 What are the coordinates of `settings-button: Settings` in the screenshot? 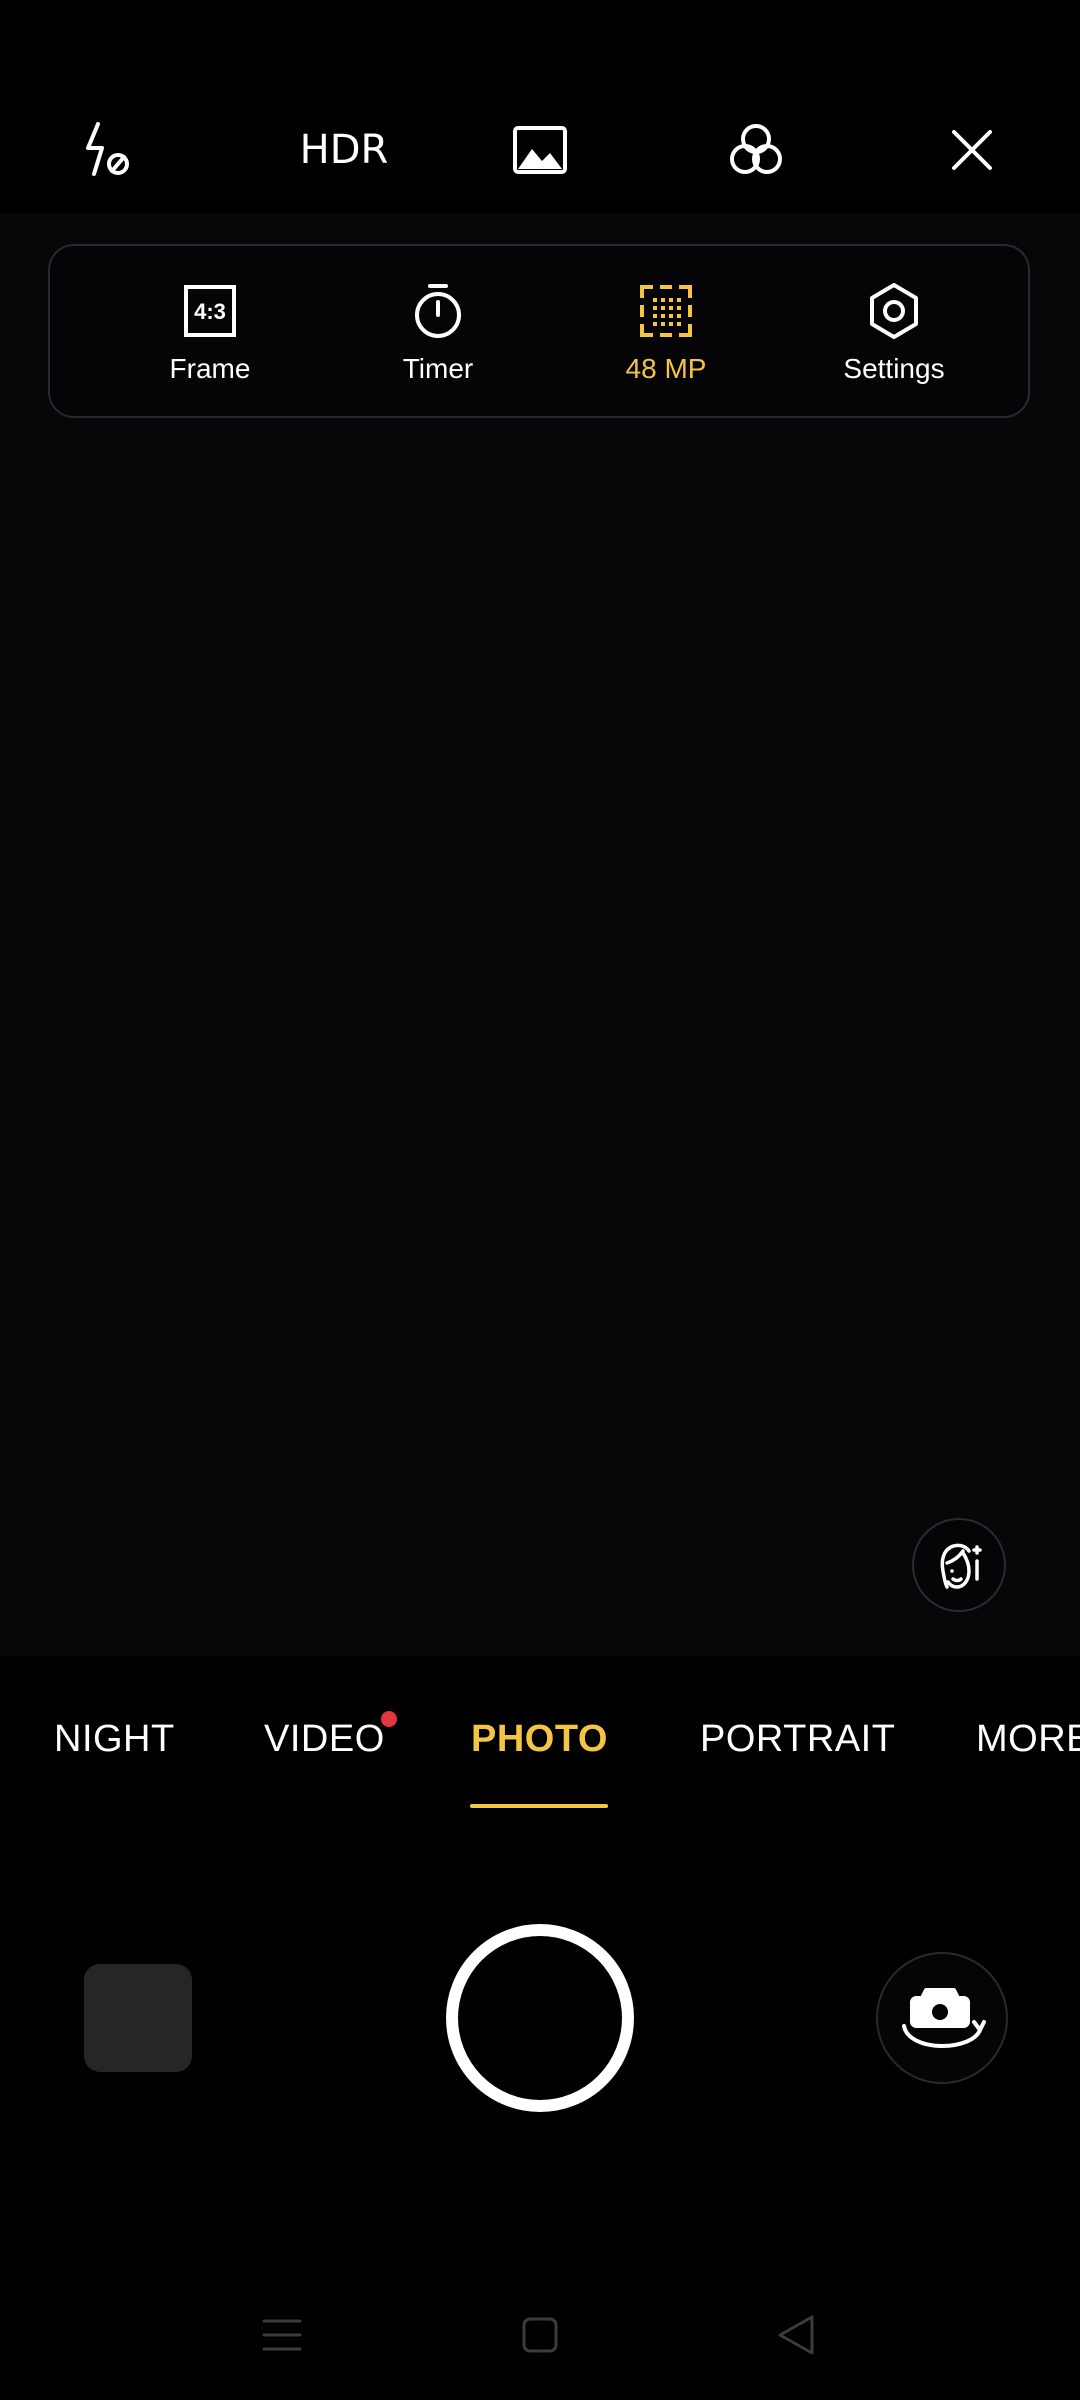 It's located at (894, 333).